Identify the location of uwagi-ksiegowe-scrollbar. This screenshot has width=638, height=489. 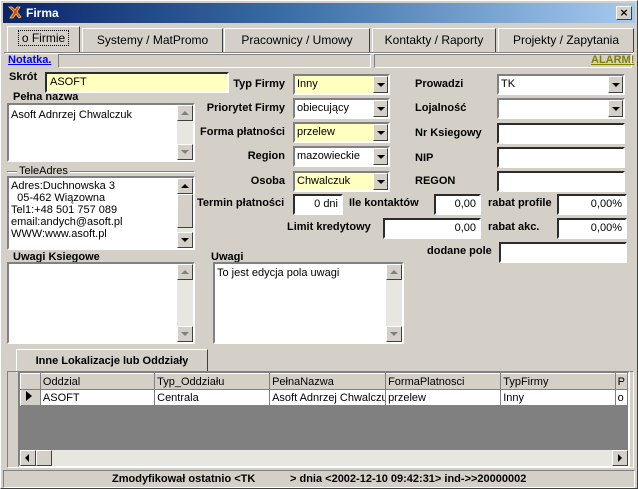
(185, 303).